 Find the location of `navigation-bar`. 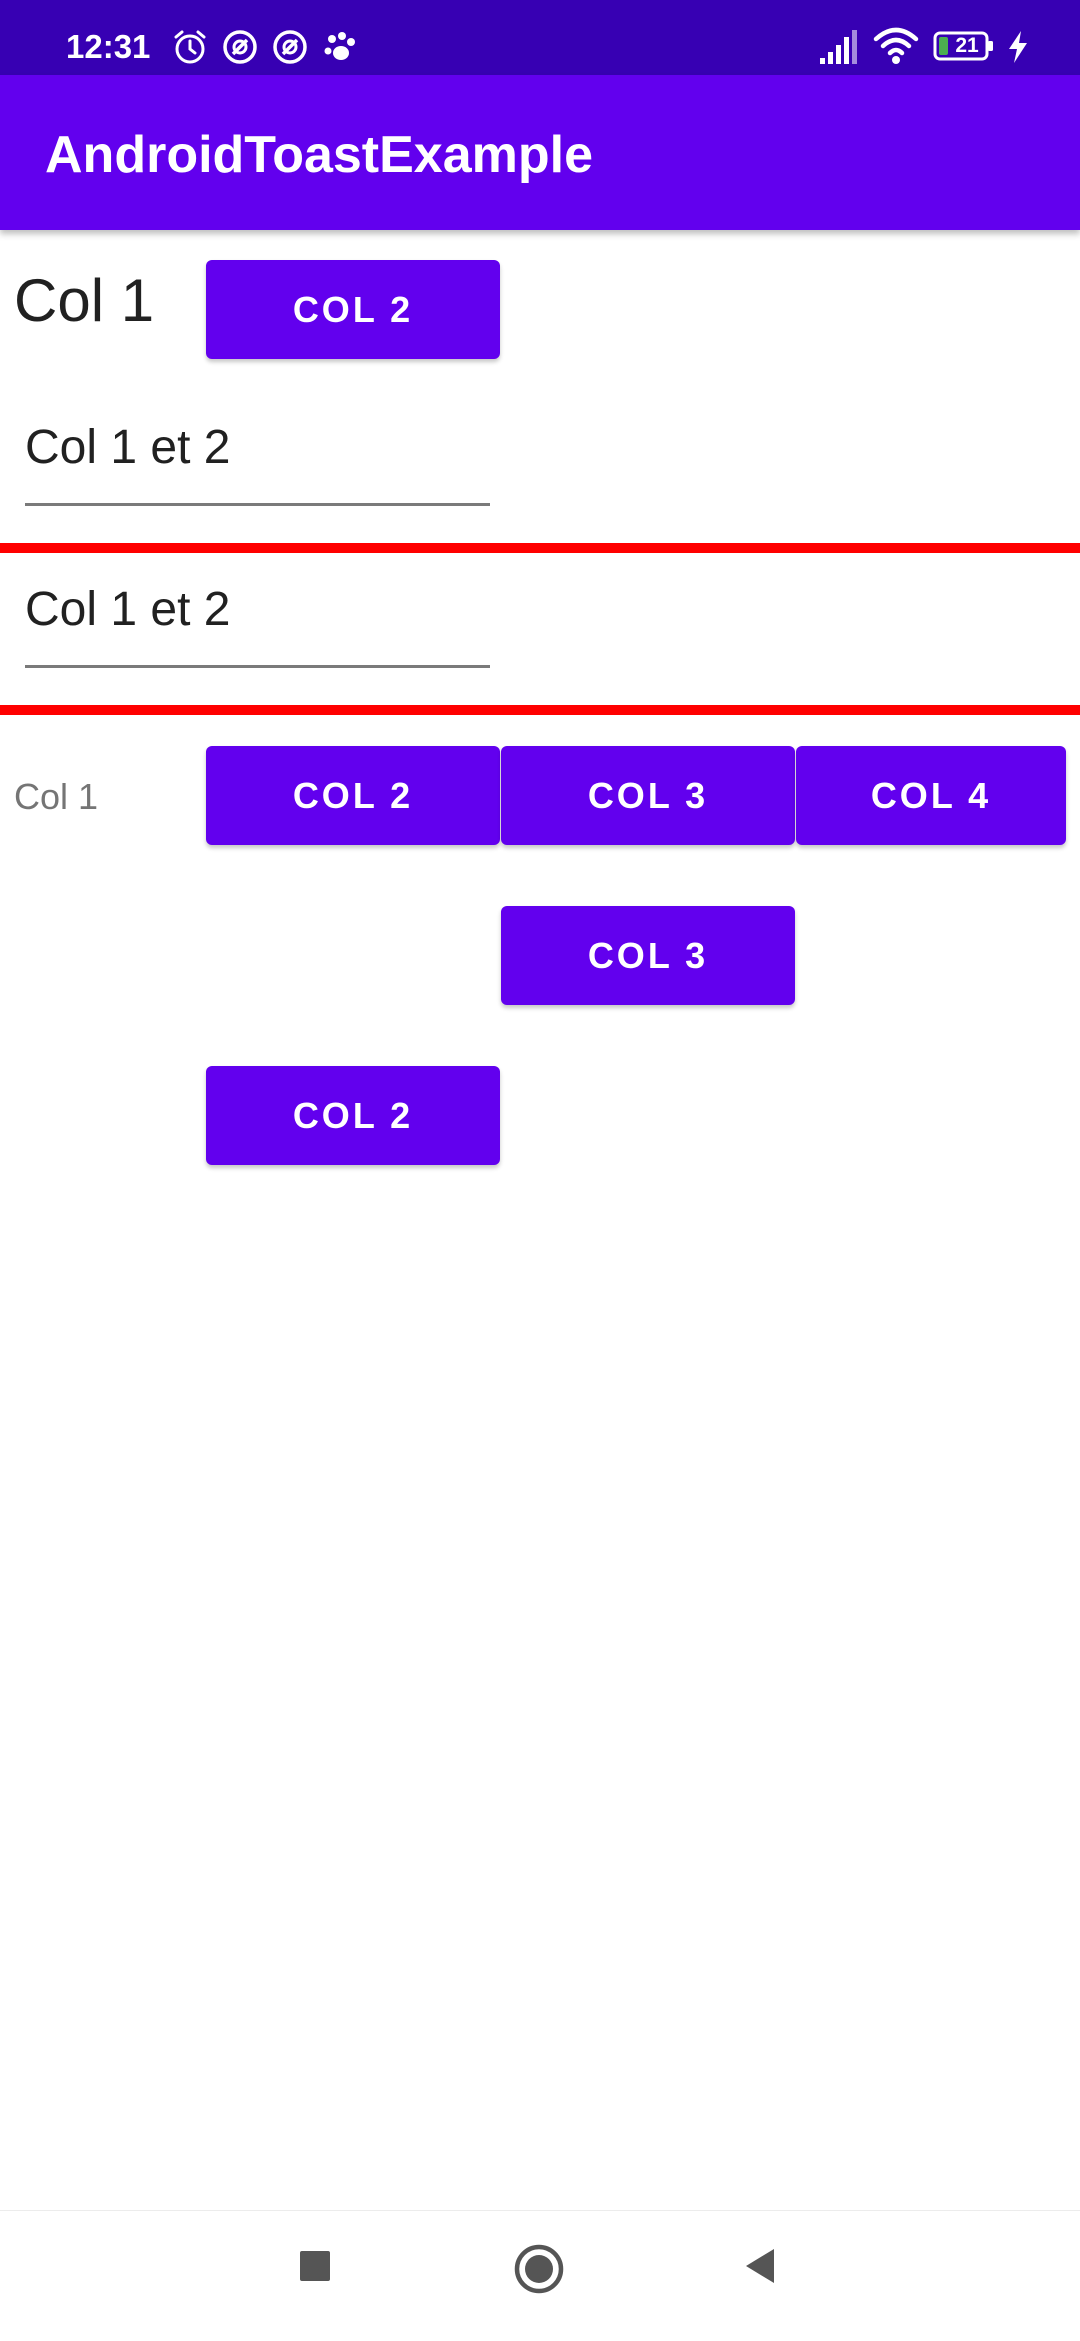

navigation-bar is located at coordinates (540, 2275).